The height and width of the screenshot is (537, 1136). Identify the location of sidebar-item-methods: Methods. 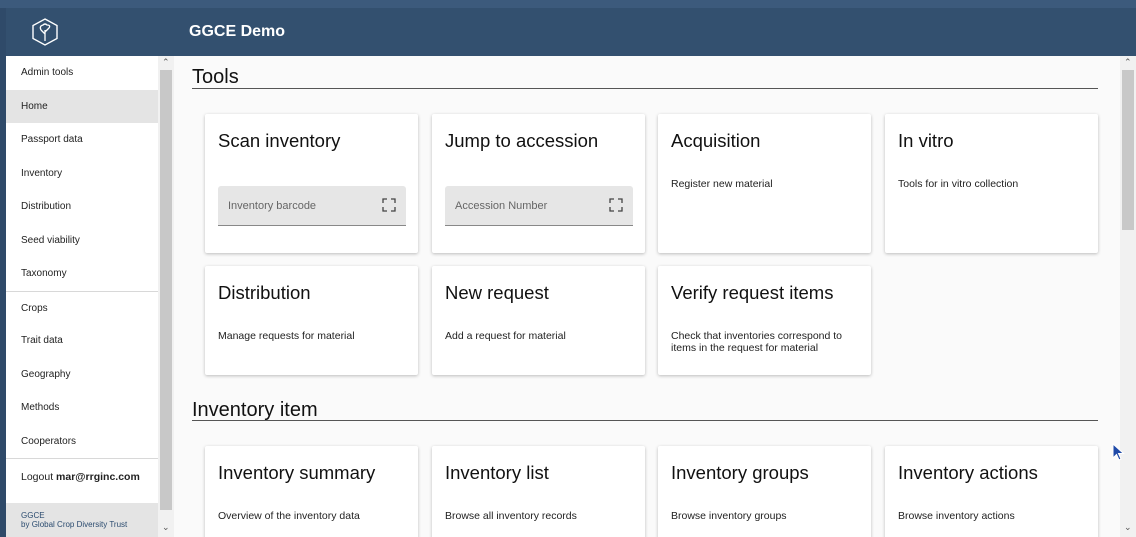
(82, 408).